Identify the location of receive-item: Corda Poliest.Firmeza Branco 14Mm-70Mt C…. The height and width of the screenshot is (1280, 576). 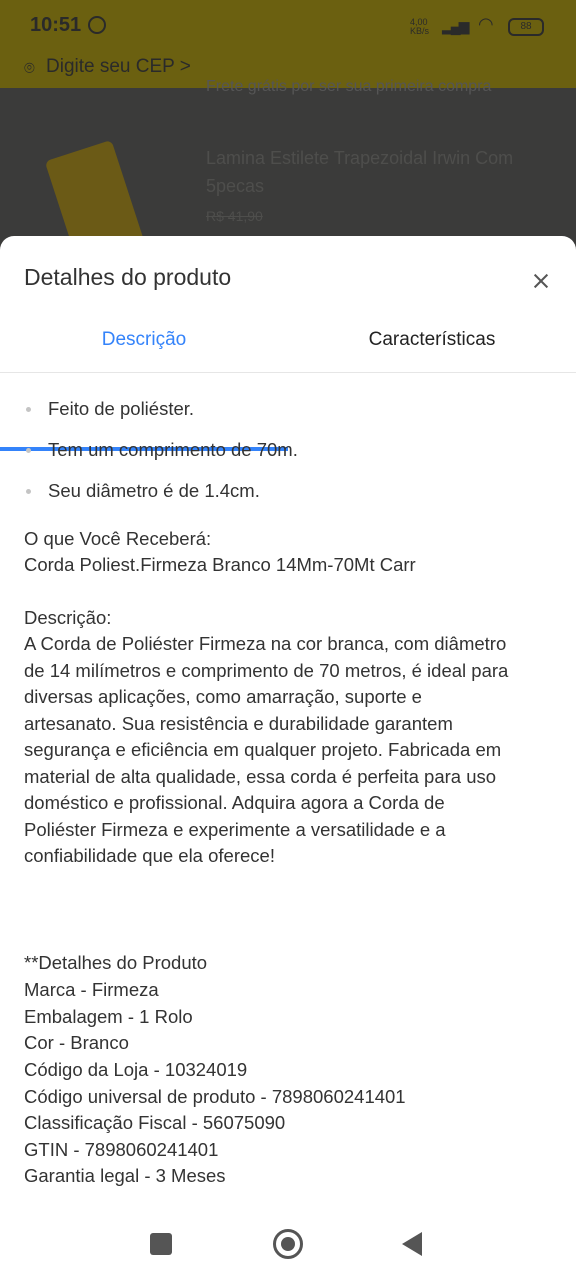
(220, 564).